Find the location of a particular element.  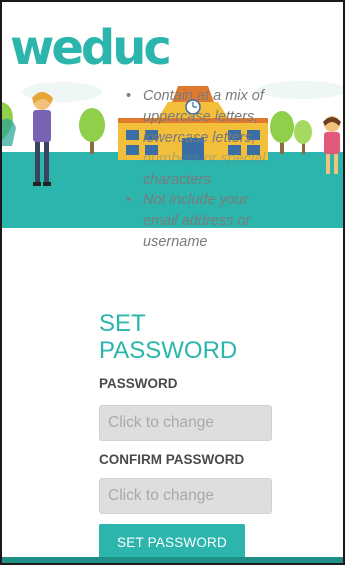

set-password-button: SET PASSWORD is located at coordinates (172, 542).